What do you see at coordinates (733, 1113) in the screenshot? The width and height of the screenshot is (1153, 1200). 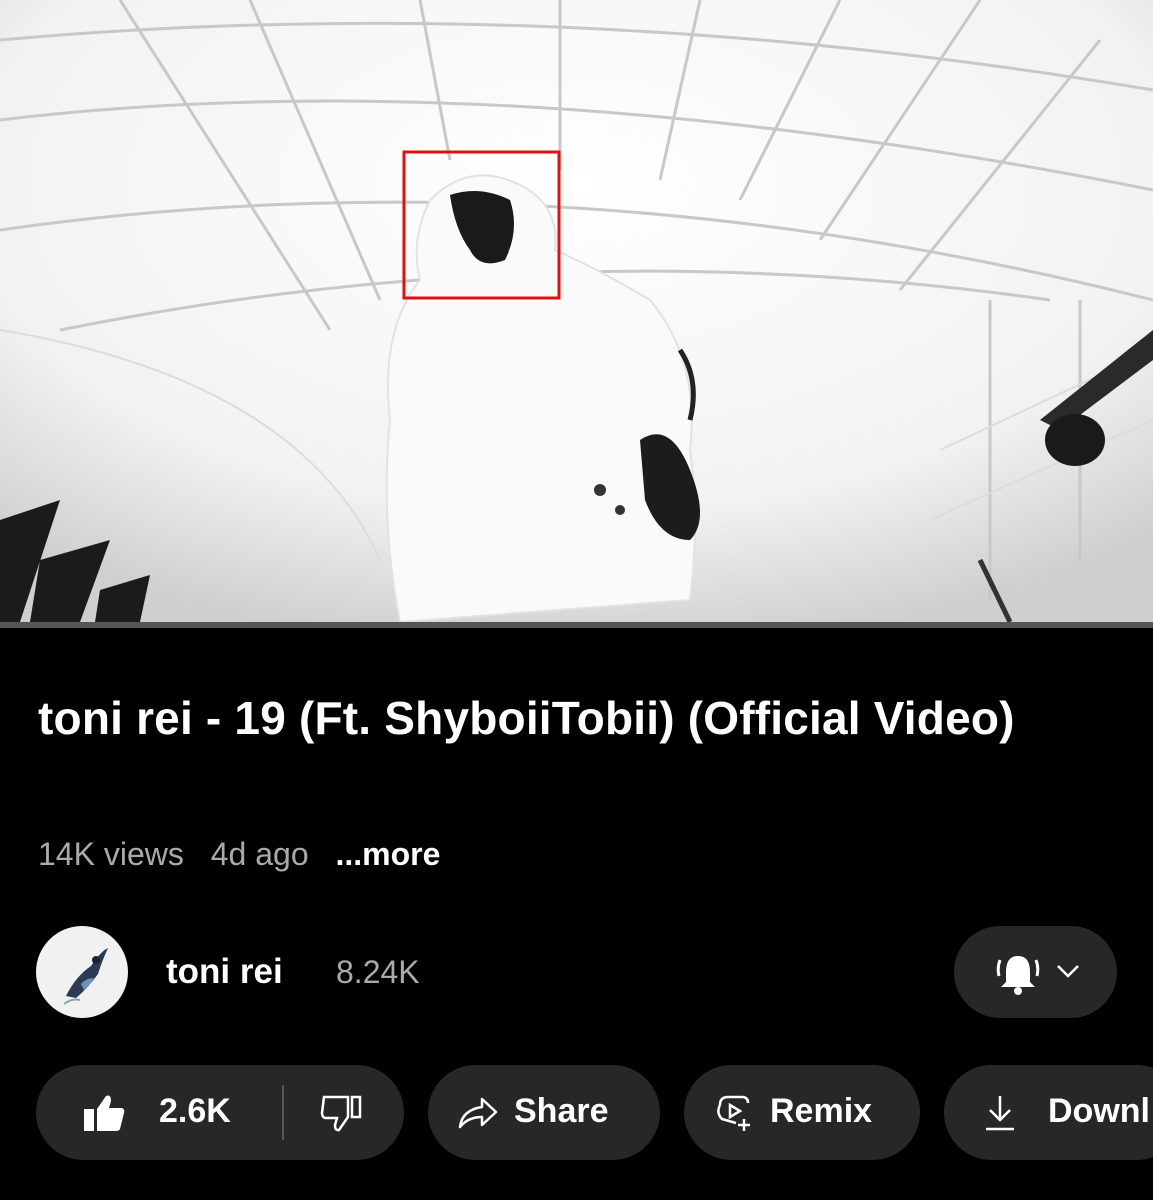 I see `remix-icon` at bounding box center [733, 1113].